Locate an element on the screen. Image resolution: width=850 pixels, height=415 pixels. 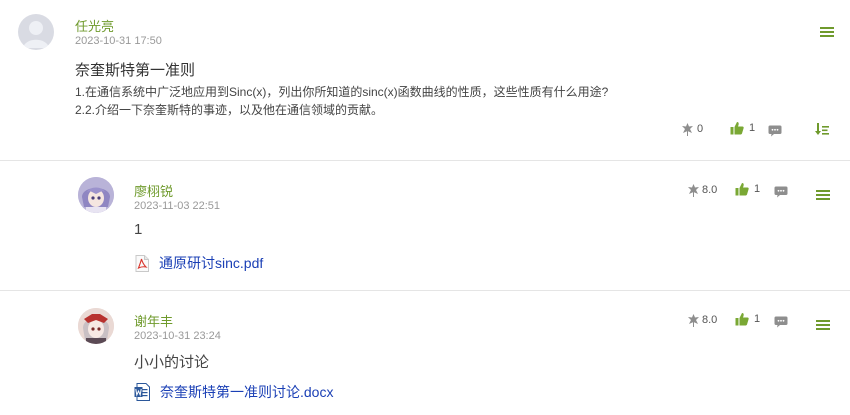
sort-button is located at coordinates (822, 132).